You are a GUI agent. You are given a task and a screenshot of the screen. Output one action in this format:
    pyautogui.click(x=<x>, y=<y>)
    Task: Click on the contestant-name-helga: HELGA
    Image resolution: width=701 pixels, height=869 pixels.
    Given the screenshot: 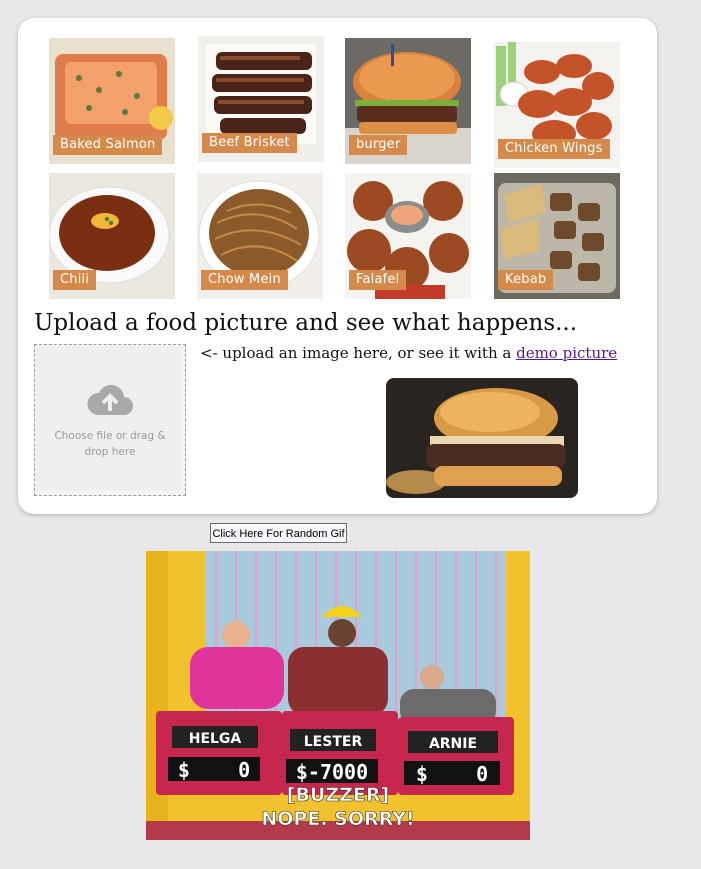 What is the action you would take?
    pyautogui.click(x=215, y=739)
    